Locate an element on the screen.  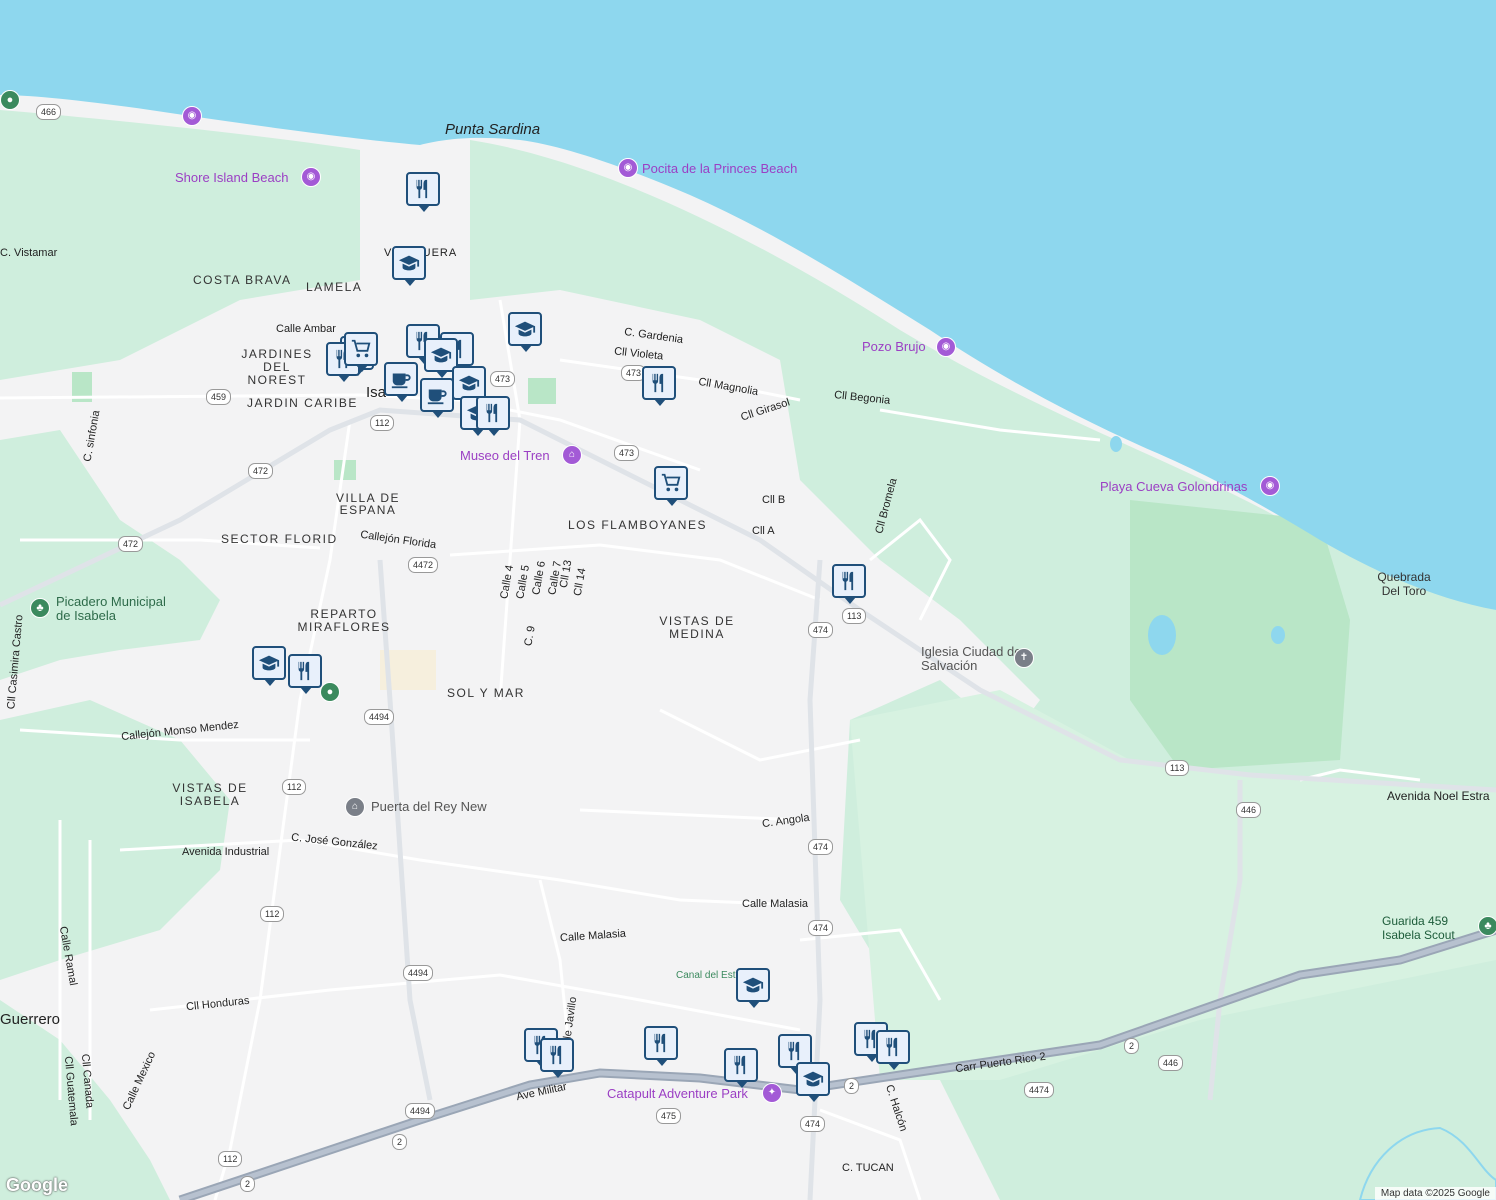
poi-label-museo-del-tren: Museo del Tren is located at coordinates (505, 455).